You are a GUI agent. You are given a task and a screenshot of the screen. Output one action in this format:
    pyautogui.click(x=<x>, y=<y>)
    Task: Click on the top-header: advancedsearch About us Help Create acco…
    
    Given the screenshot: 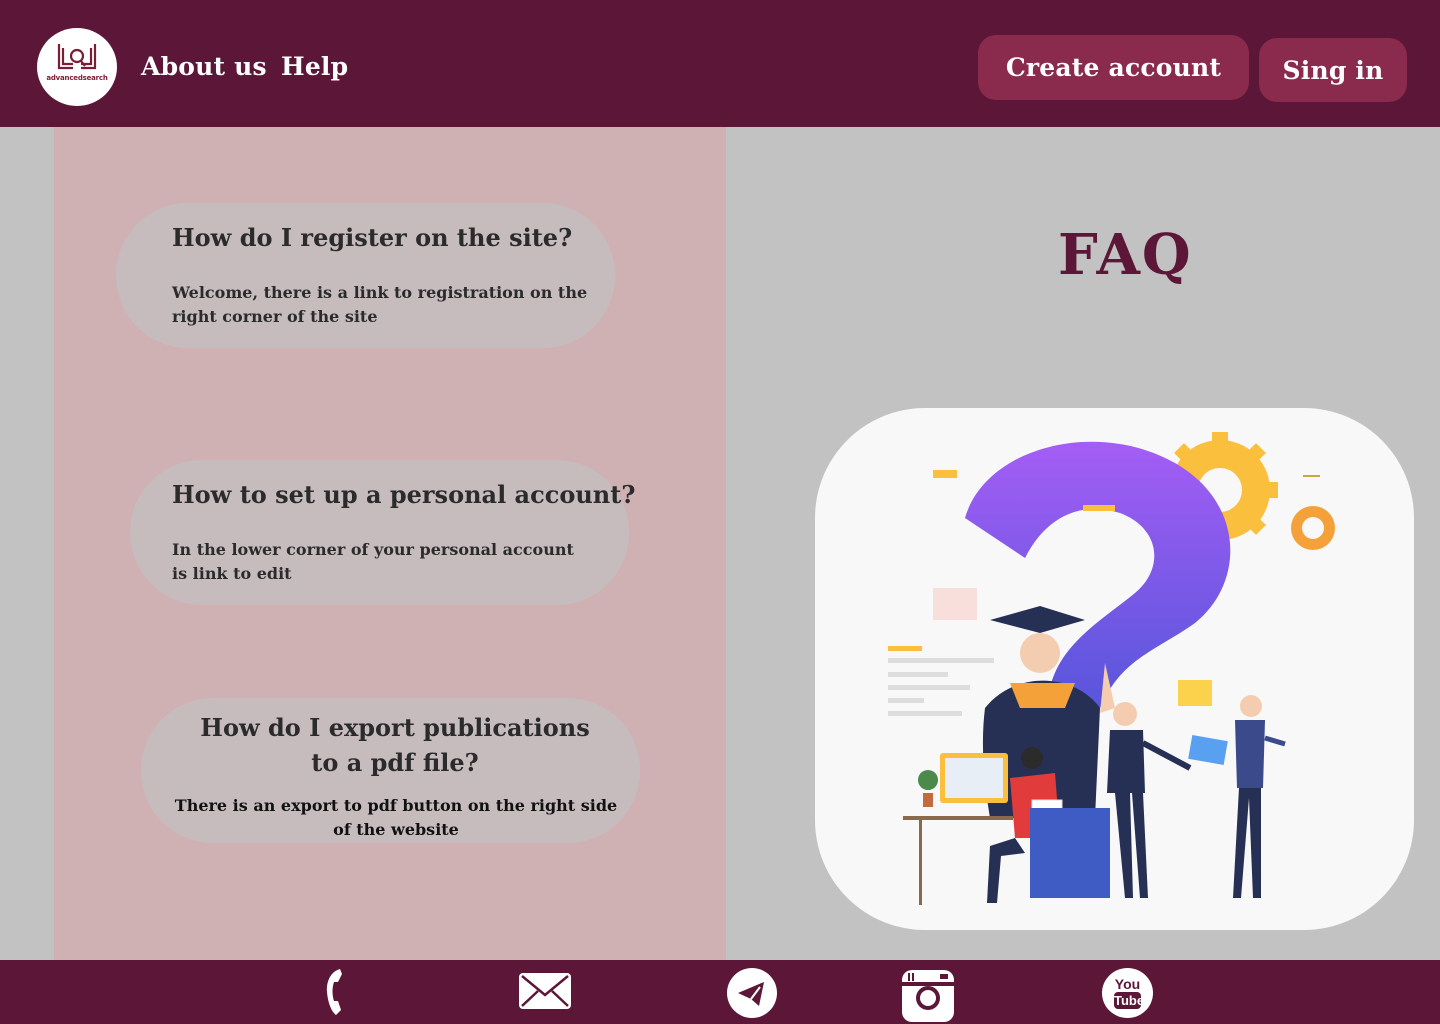 What is the action you would take?
    pyautogui.click(x=720, y=63)
    